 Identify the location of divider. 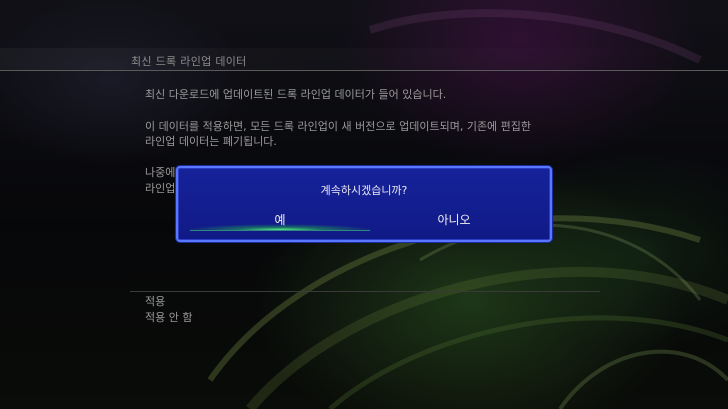
(365, 291).